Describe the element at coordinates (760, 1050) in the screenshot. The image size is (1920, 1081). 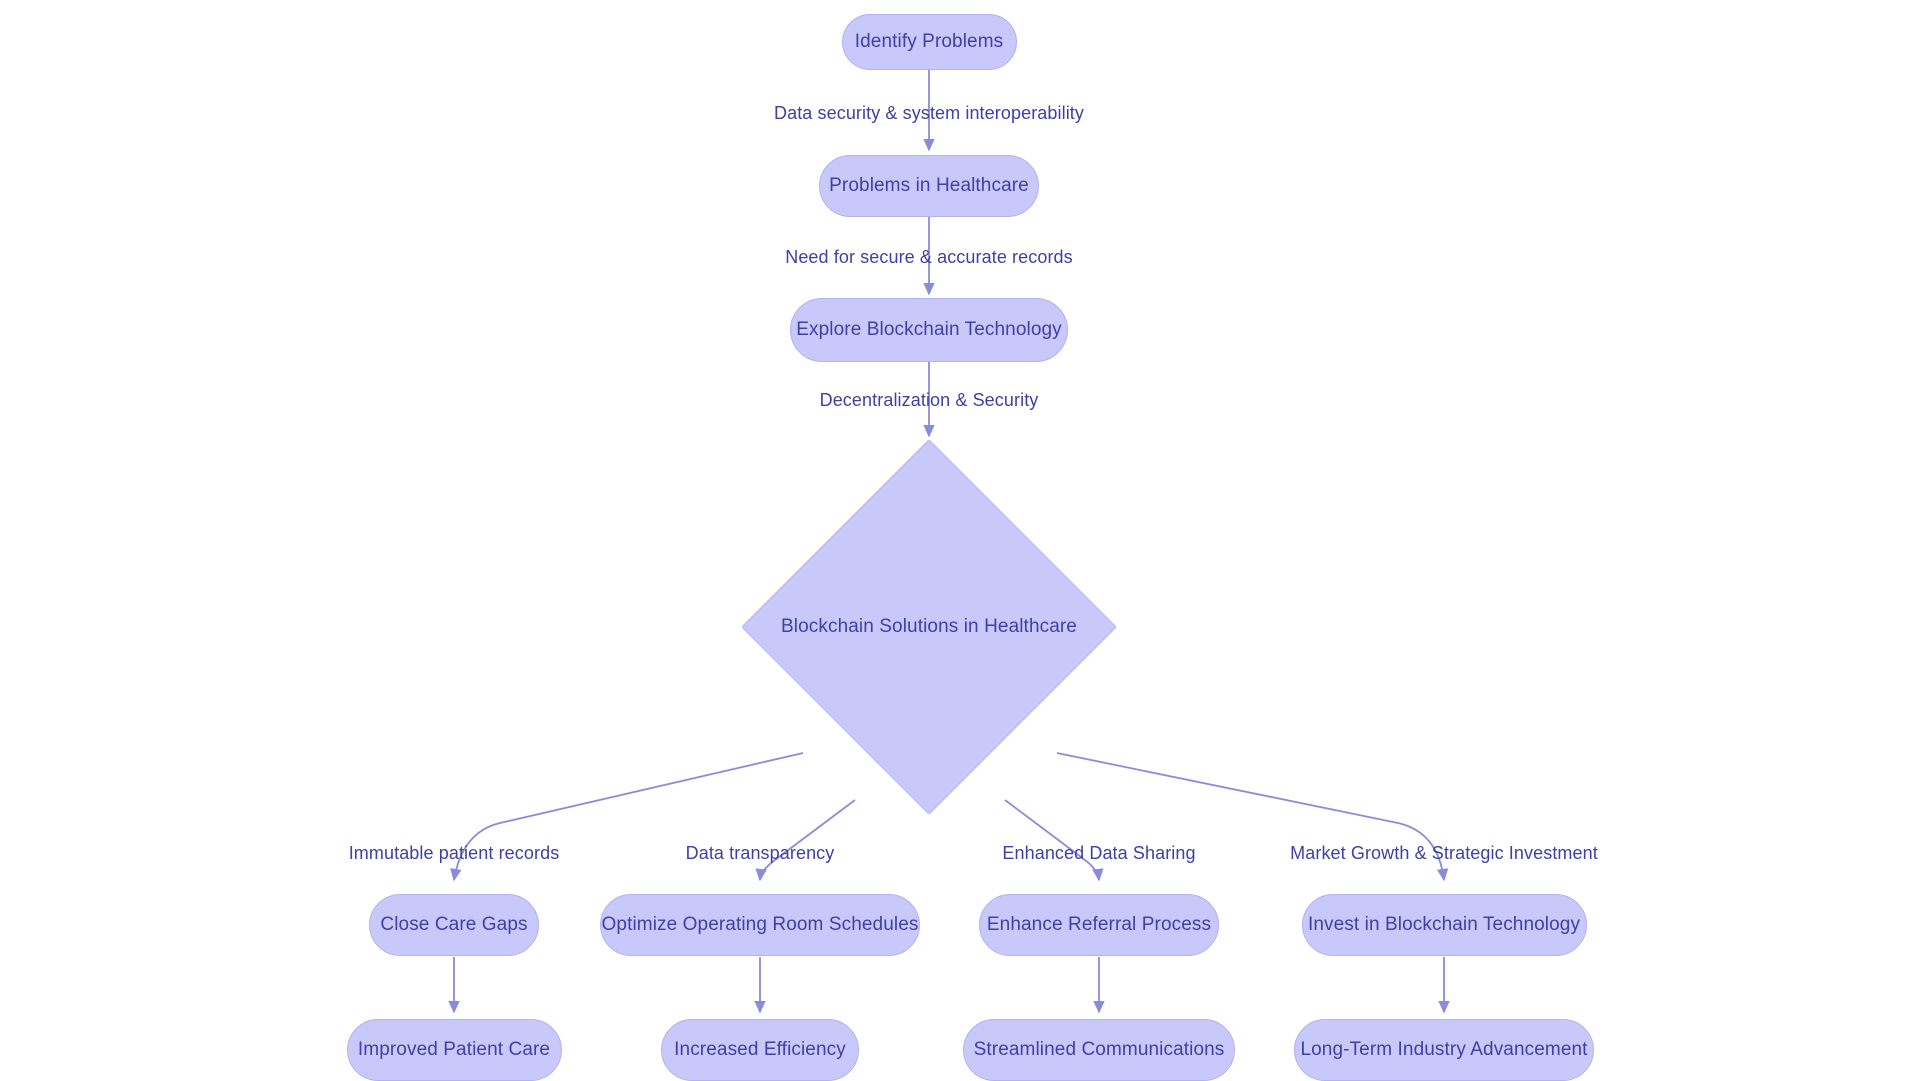
I see `node-increased-efficiency: Increased Efficiency` at that location.